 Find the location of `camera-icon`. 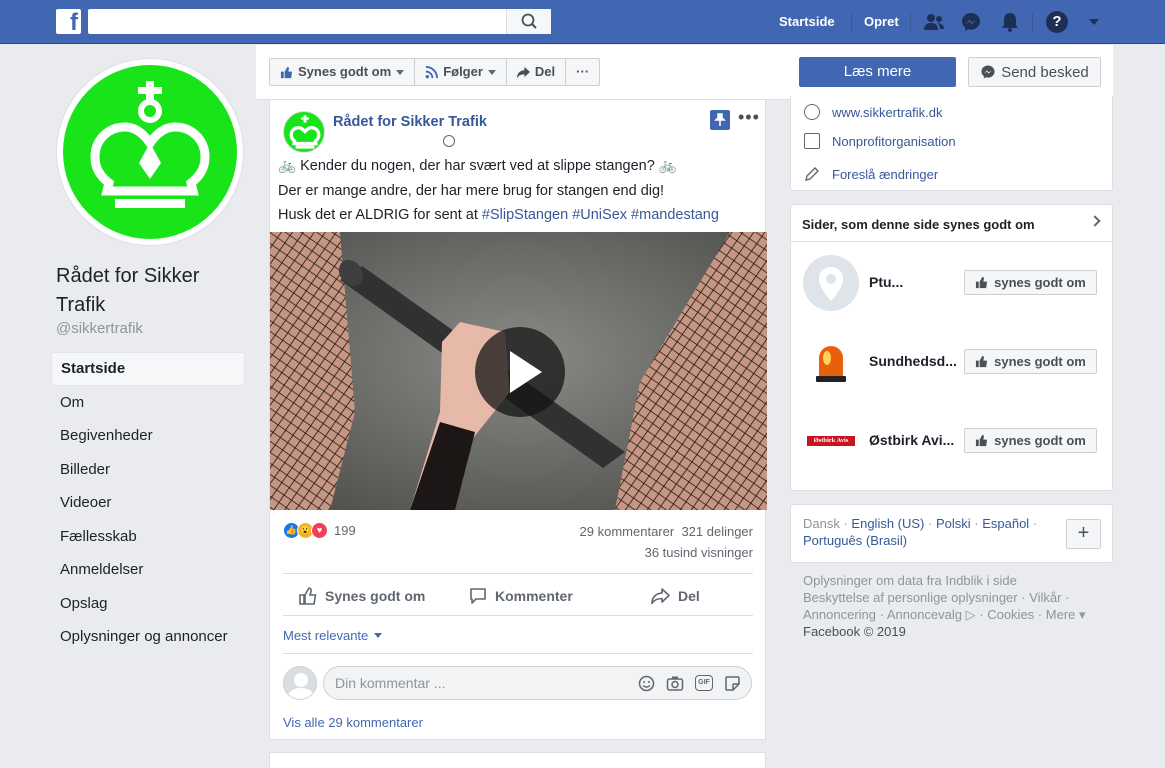

camera-icon is located at coordinates (675, 683).